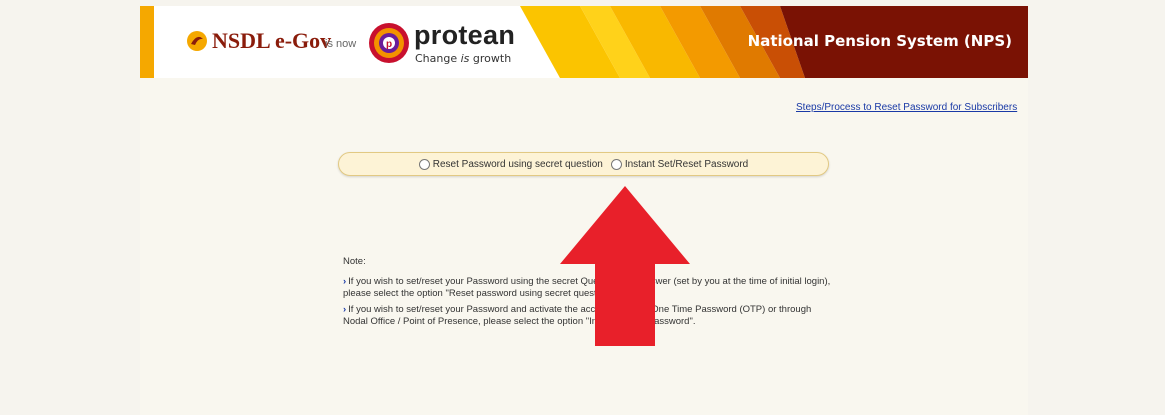  I want to click on secret-question-radio, so click(424, 164).